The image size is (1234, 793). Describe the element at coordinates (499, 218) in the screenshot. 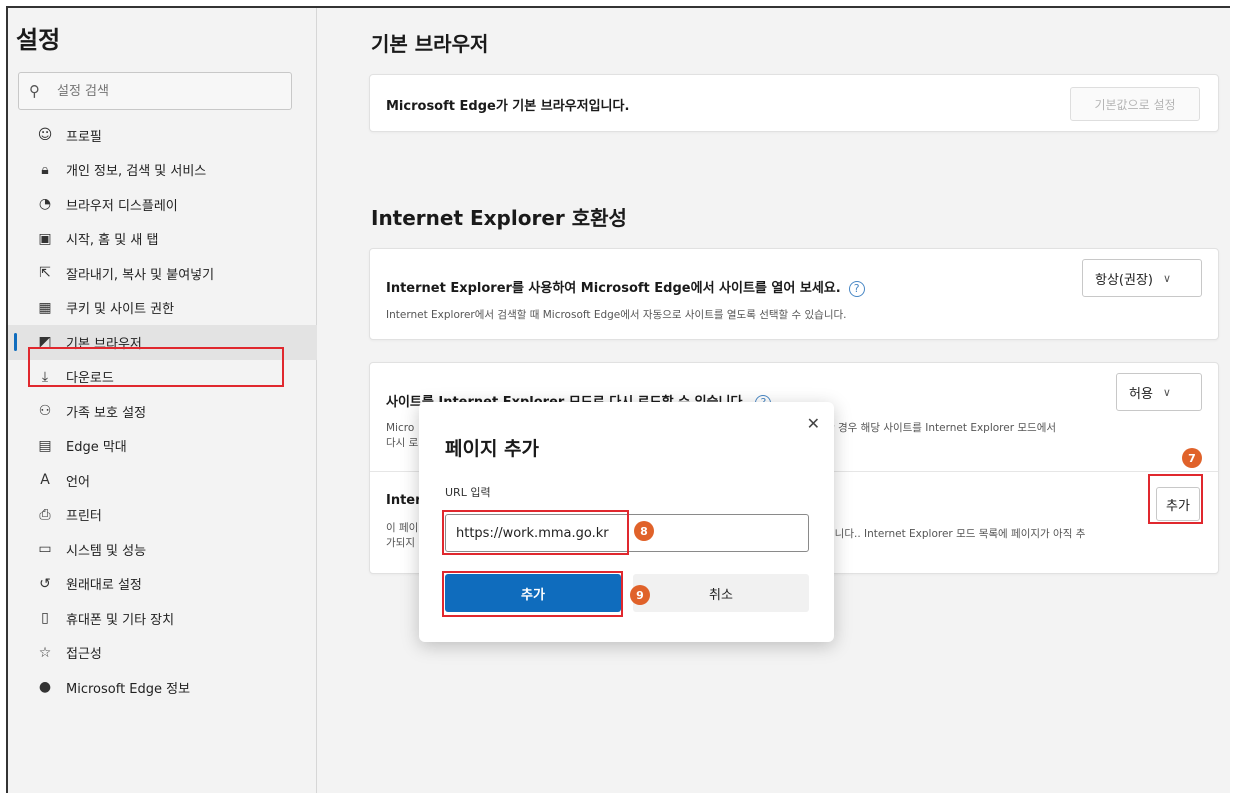

I see `ie-compat-heading: Internet Explorer 호환성` at that location.